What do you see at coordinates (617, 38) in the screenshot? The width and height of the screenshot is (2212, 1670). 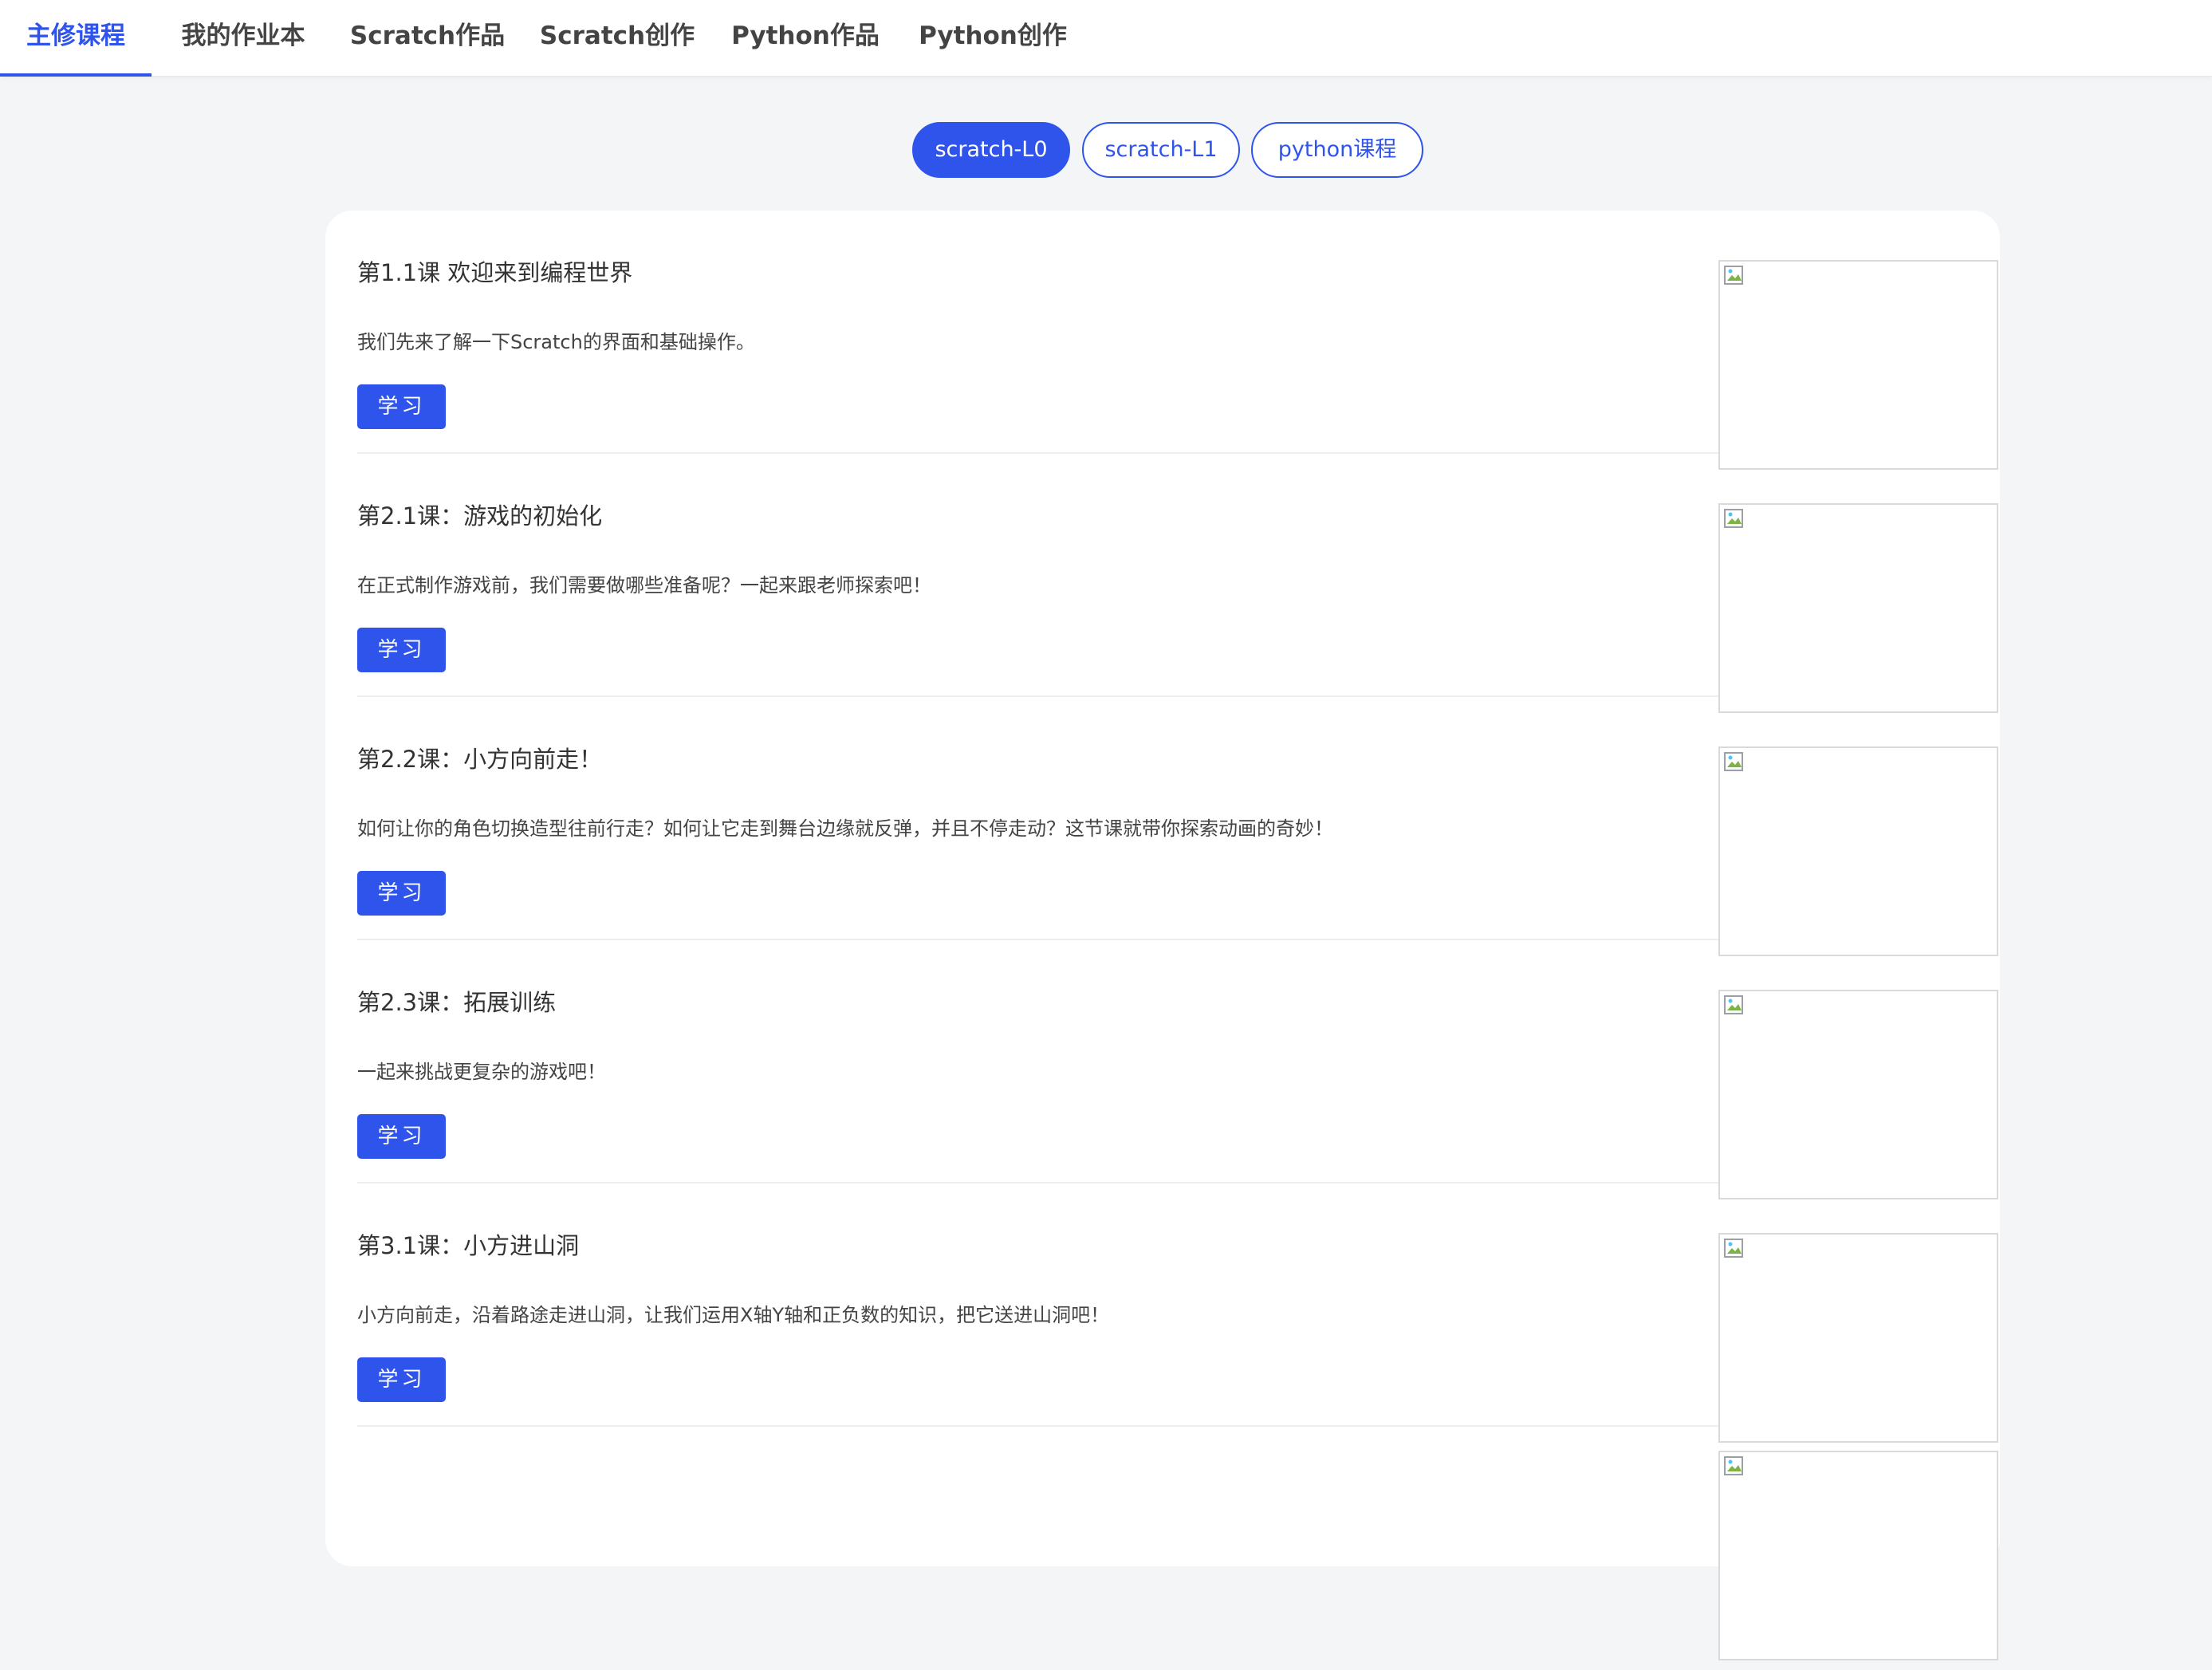 I see `tab-scratch-create: Scratch创作` at bounding box center [617, 38].